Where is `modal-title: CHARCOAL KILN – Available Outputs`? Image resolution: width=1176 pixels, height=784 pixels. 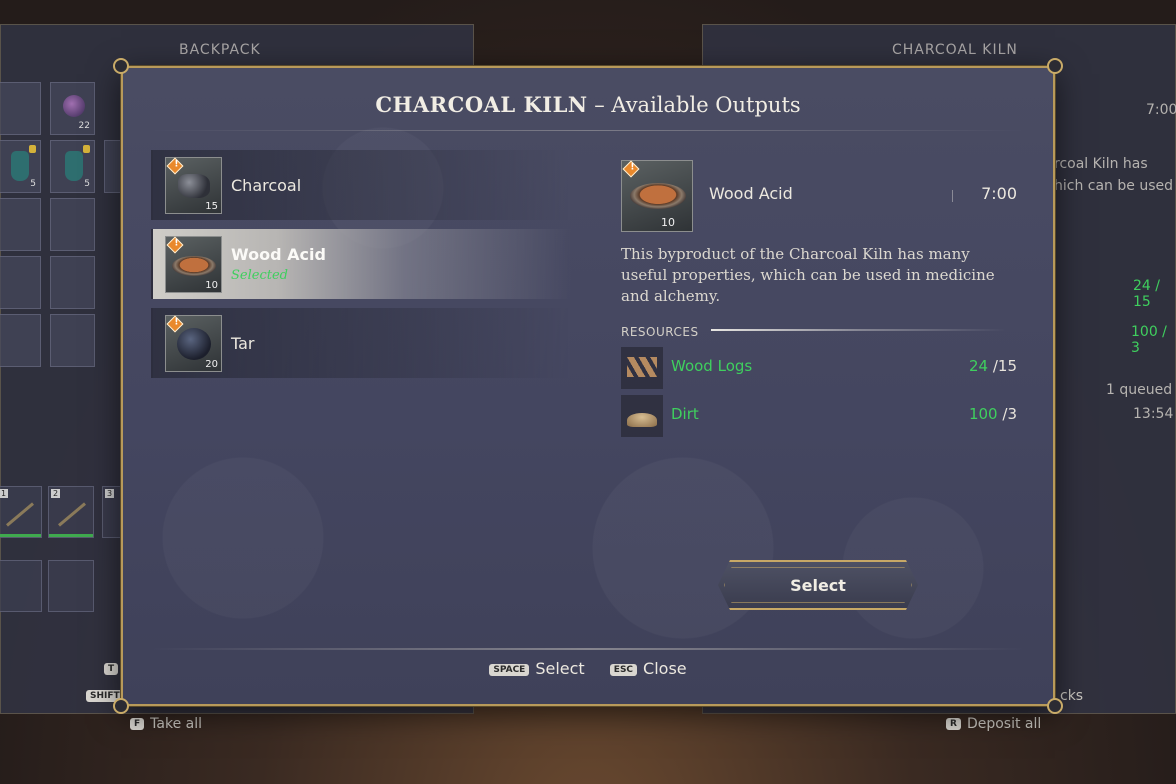
modal-title: CHARCOAL KILN – Available Outputs is located at coordinates (588, 104).